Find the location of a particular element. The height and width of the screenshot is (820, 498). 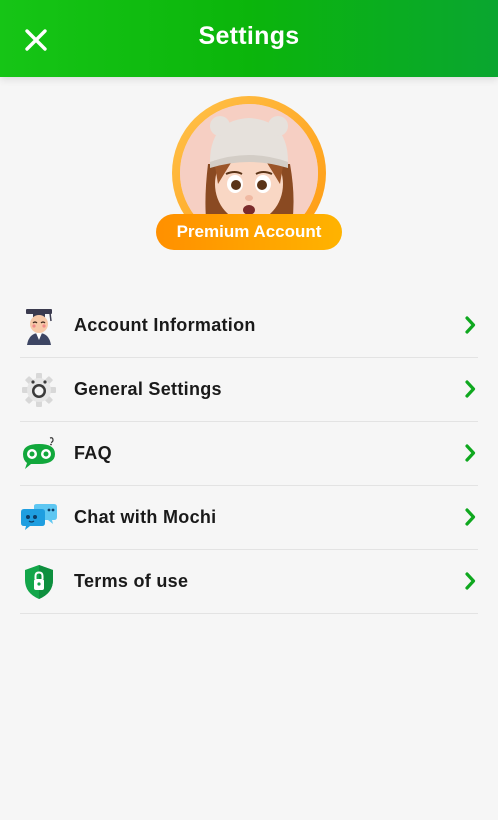

menu-item-general-settings: General Settings is located at coordinates (249, 390).